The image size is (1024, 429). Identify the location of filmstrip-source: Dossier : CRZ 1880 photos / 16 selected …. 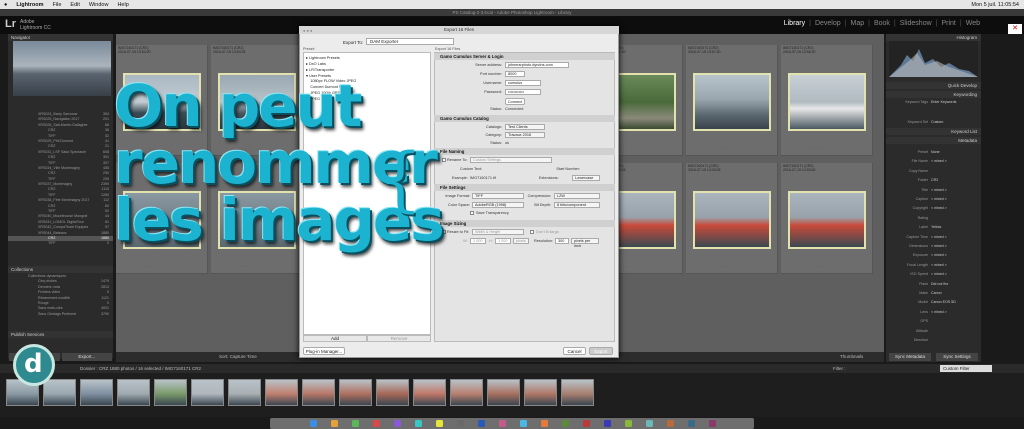
(140, 368).